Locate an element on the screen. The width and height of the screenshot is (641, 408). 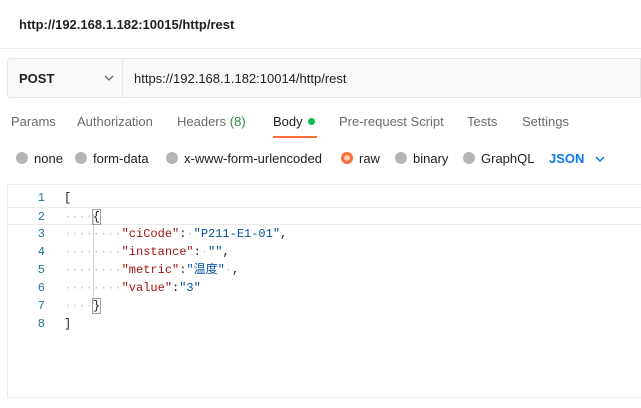
tab-label: Pre-request Script is located at coordinates (391, 121).